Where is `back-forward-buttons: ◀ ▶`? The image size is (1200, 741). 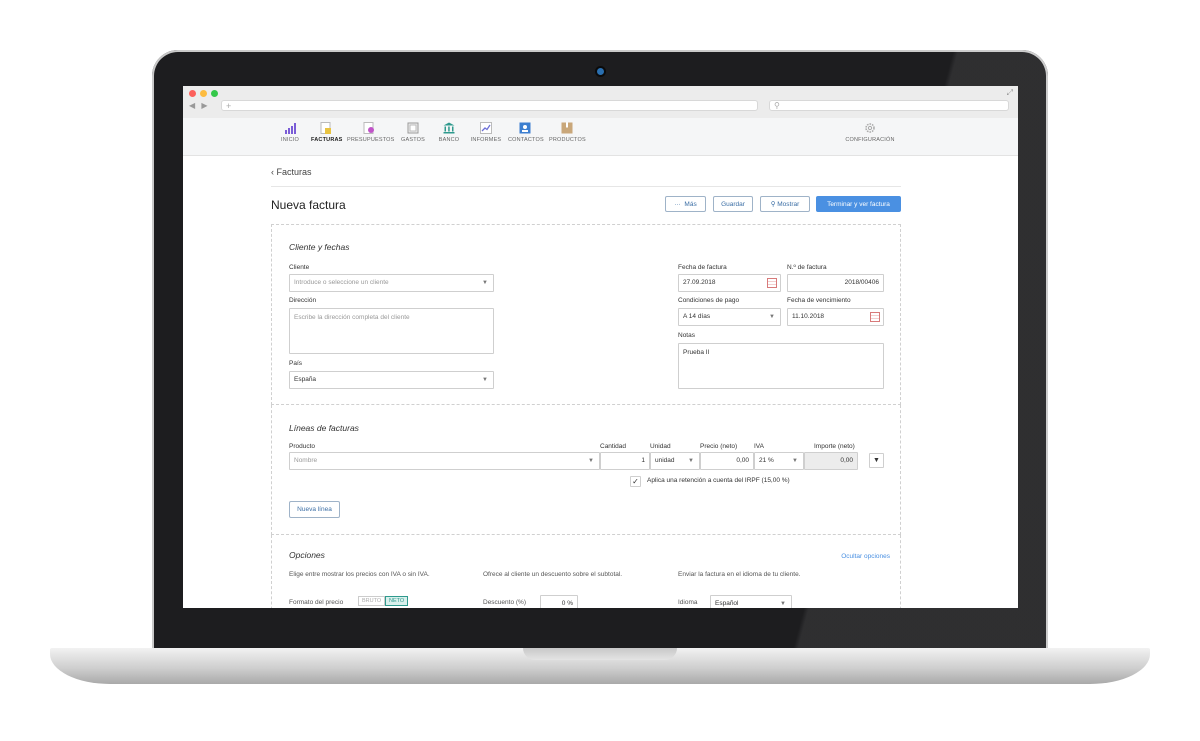
back-forward-buttons: ◀ ▶ is located at coordinates (199, 105).